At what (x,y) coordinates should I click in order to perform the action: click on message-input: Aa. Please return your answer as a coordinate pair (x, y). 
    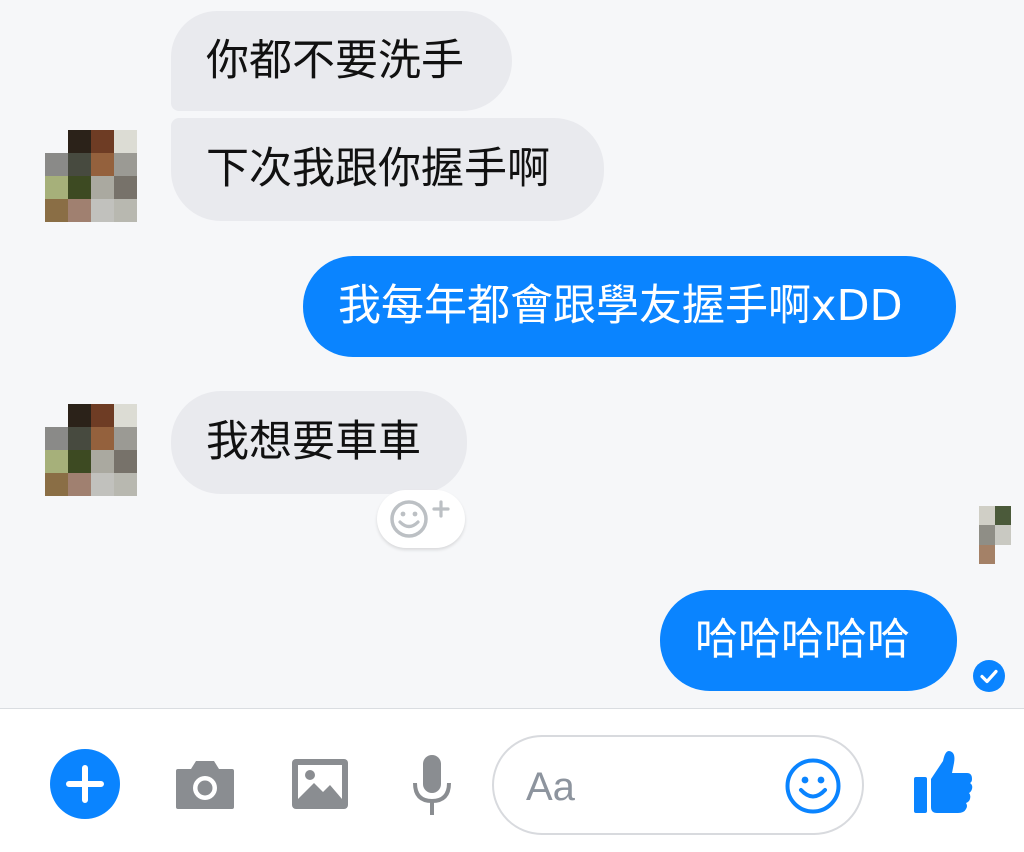
    Looking at the image, I should click on (678, 785).